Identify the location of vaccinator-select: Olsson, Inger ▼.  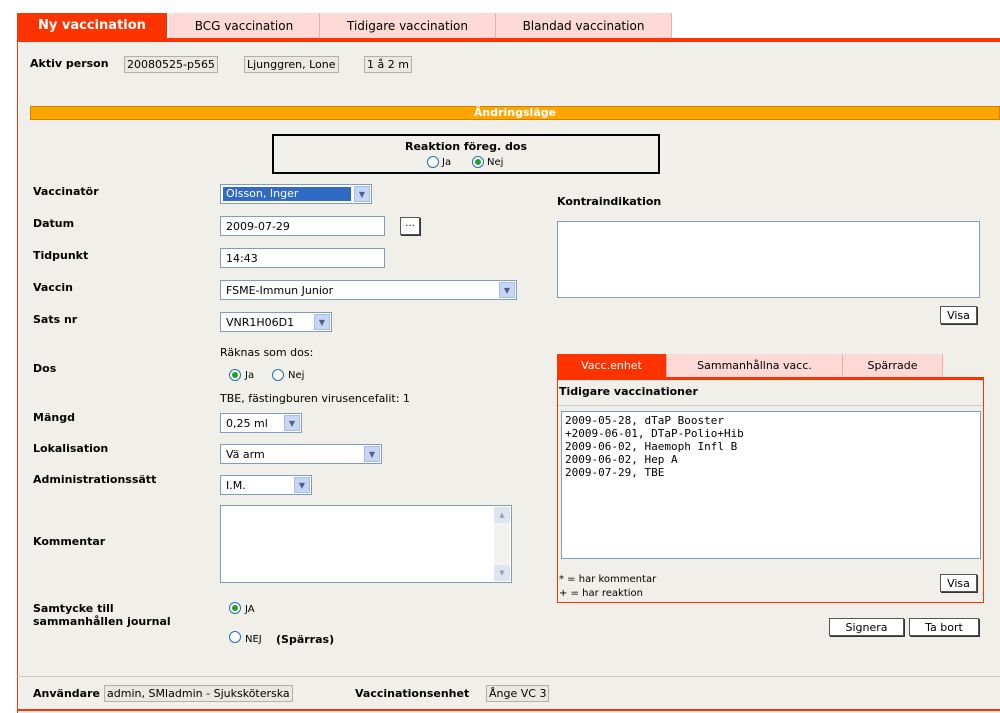
(296, 194).